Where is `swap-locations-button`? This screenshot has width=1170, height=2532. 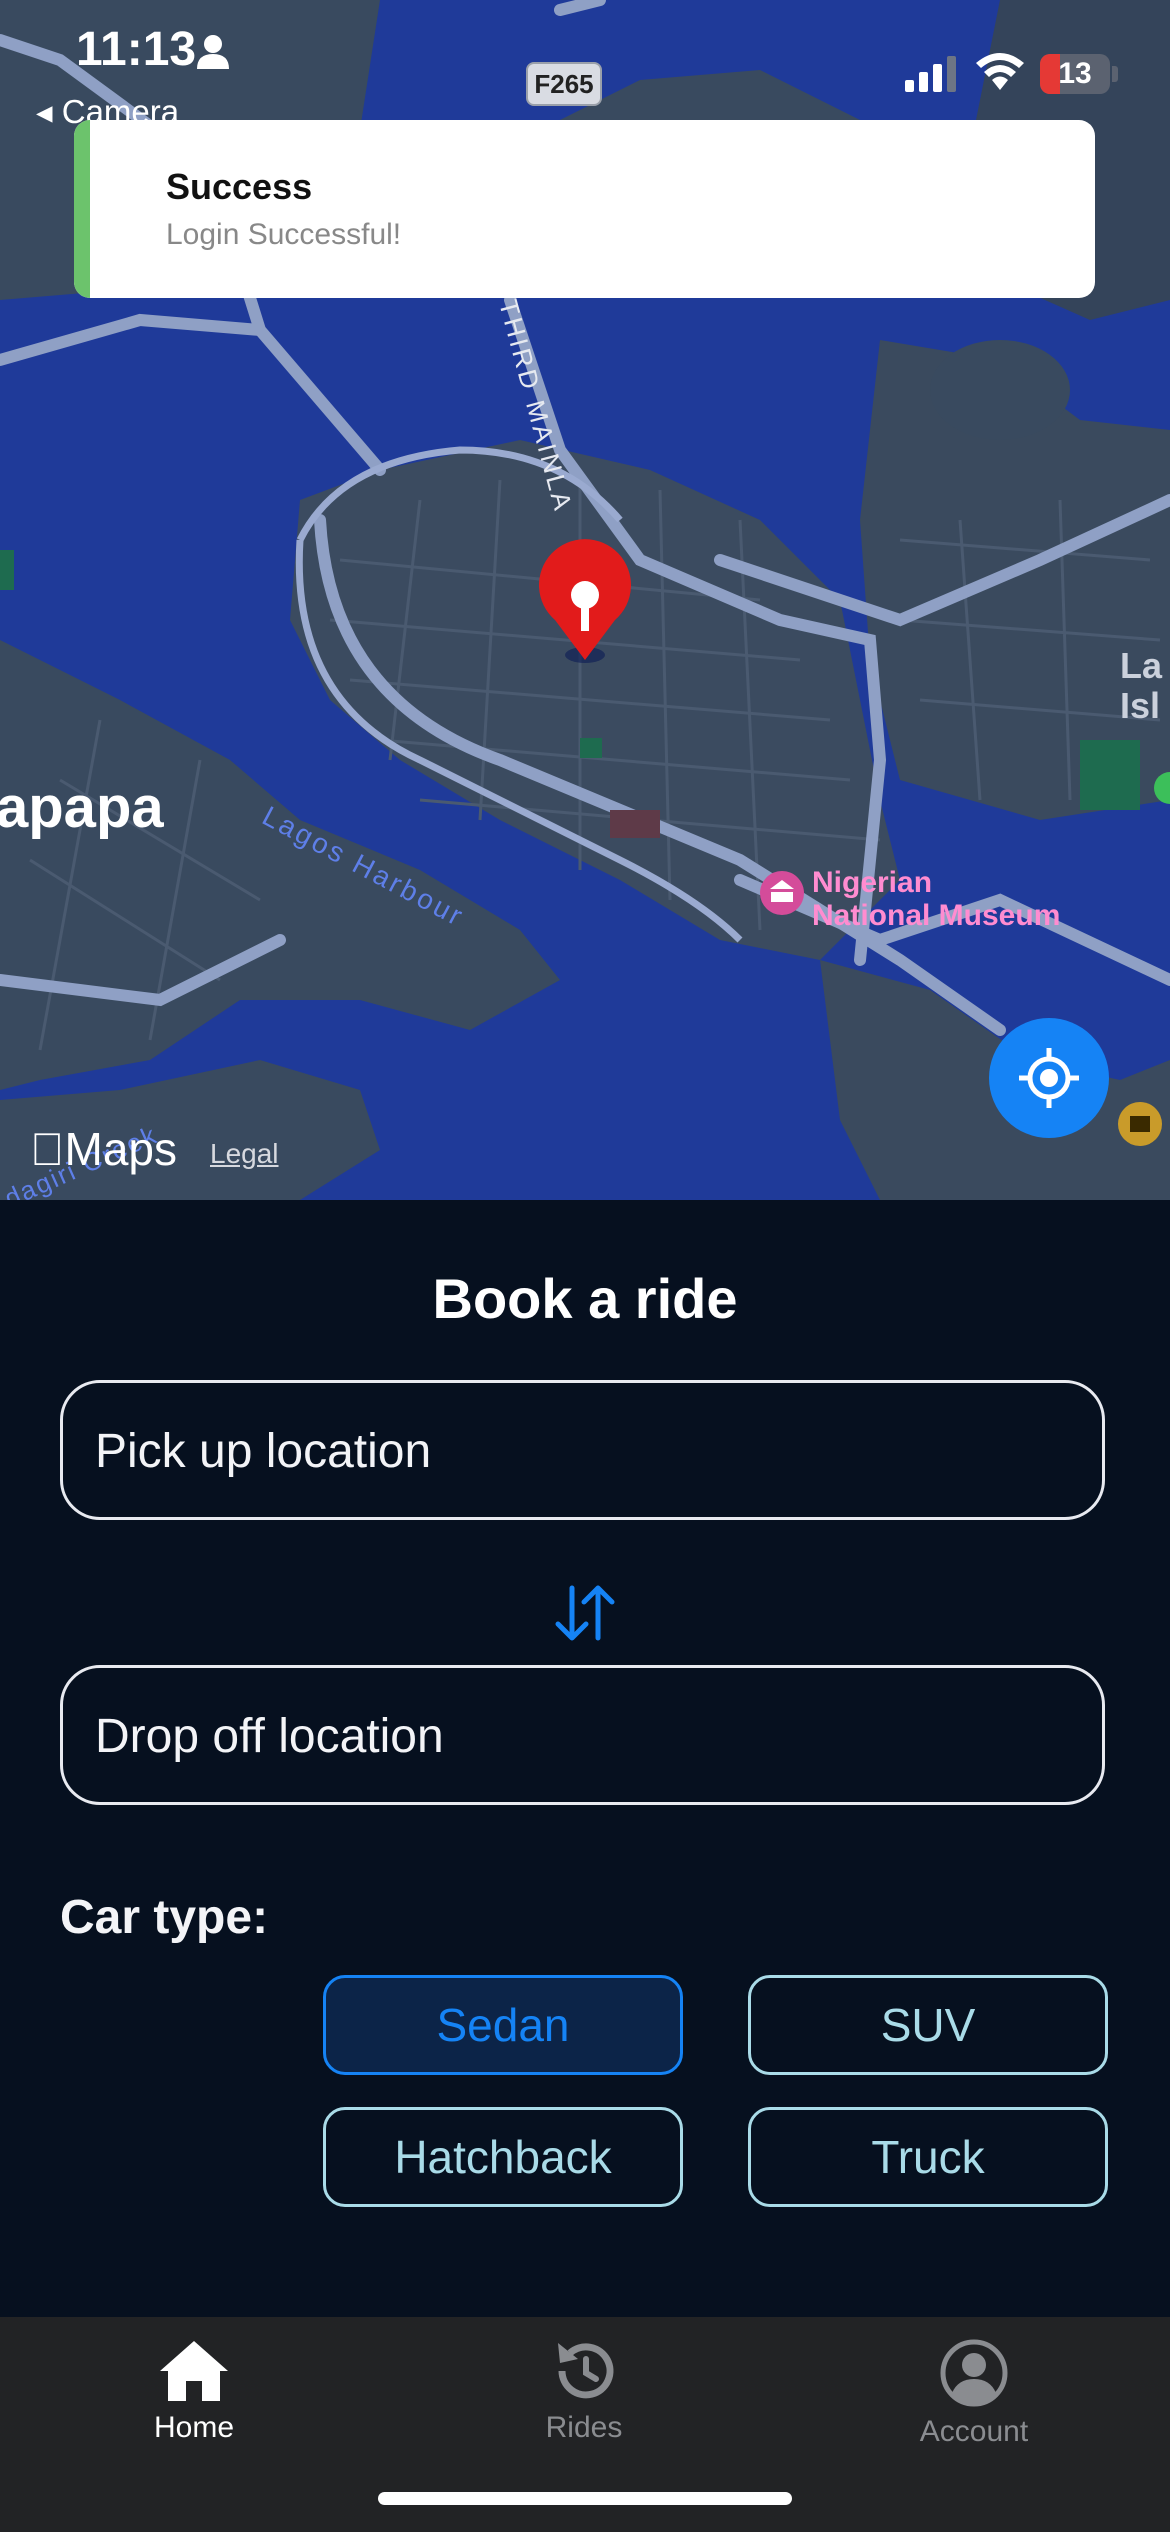 swap-locations-button is located at coordinates (585, 1613).